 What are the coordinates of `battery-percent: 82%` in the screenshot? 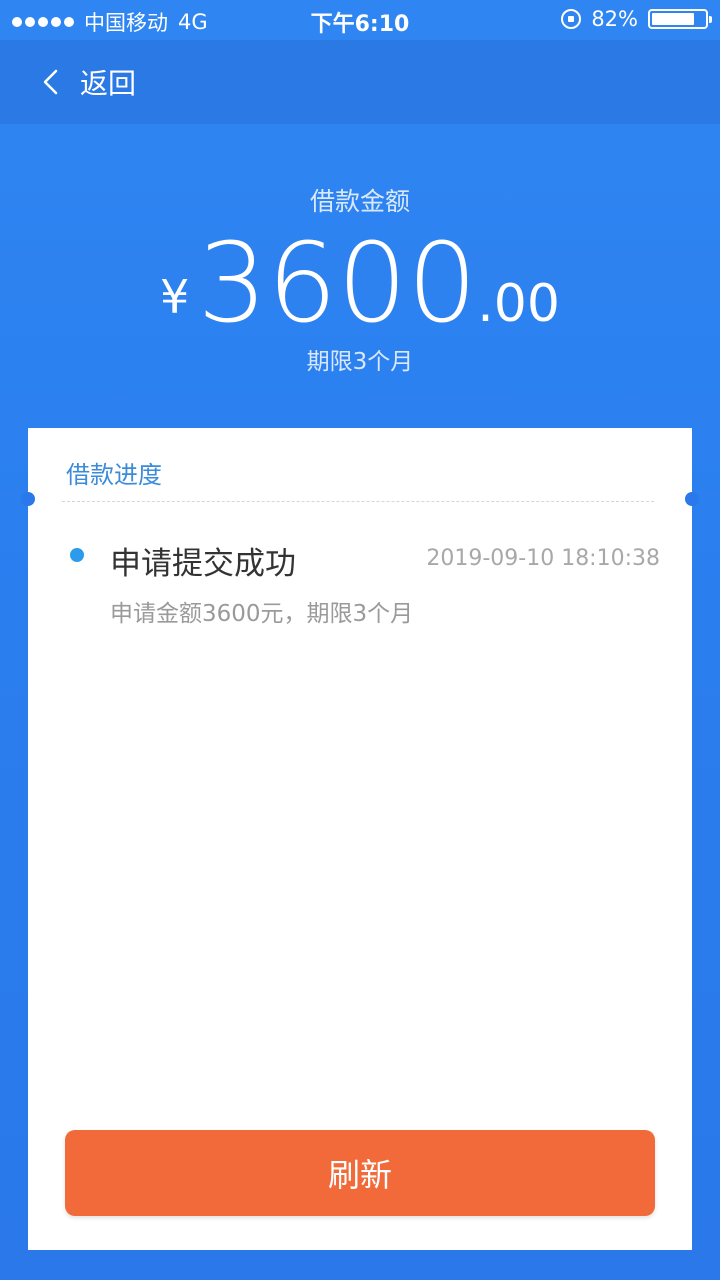 It's located at (614, 19).